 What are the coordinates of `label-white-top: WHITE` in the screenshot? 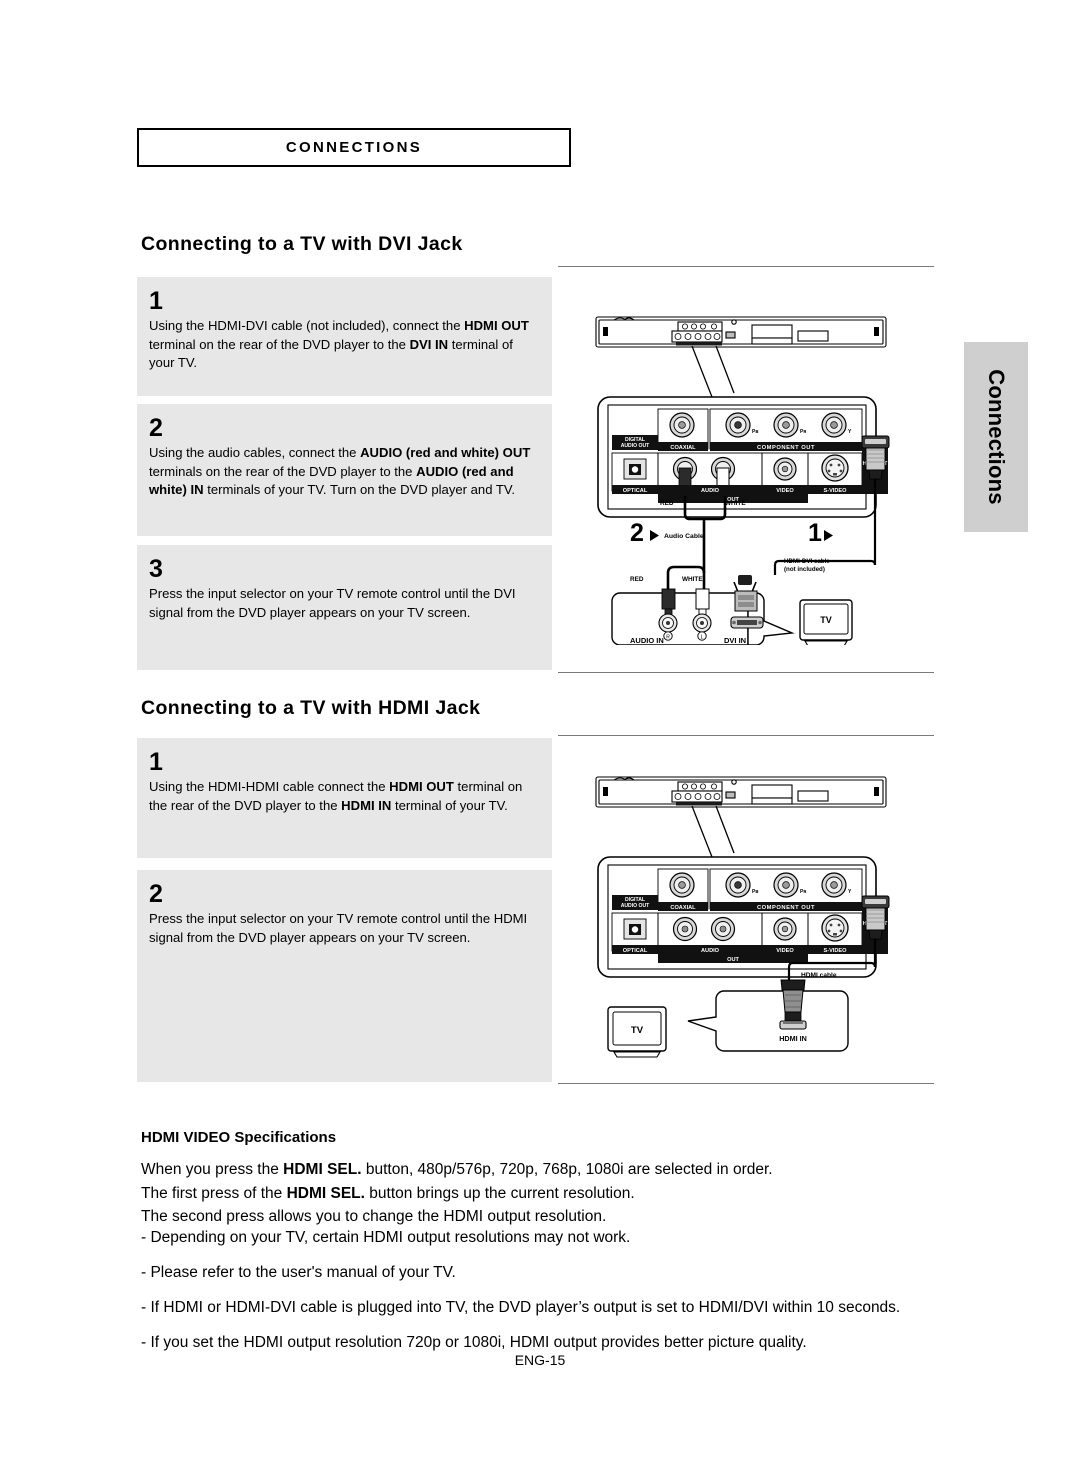 It's located at (735, 503).